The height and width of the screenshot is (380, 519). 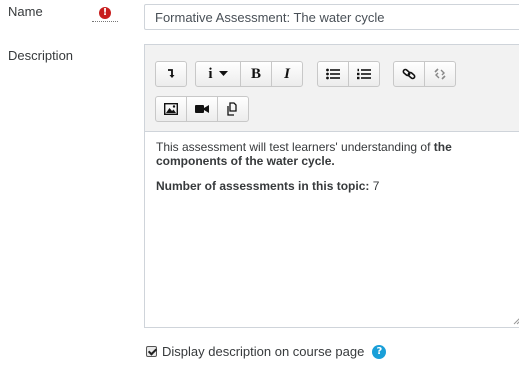 I want to click on info-icon: i, so click(x=210, y=73).